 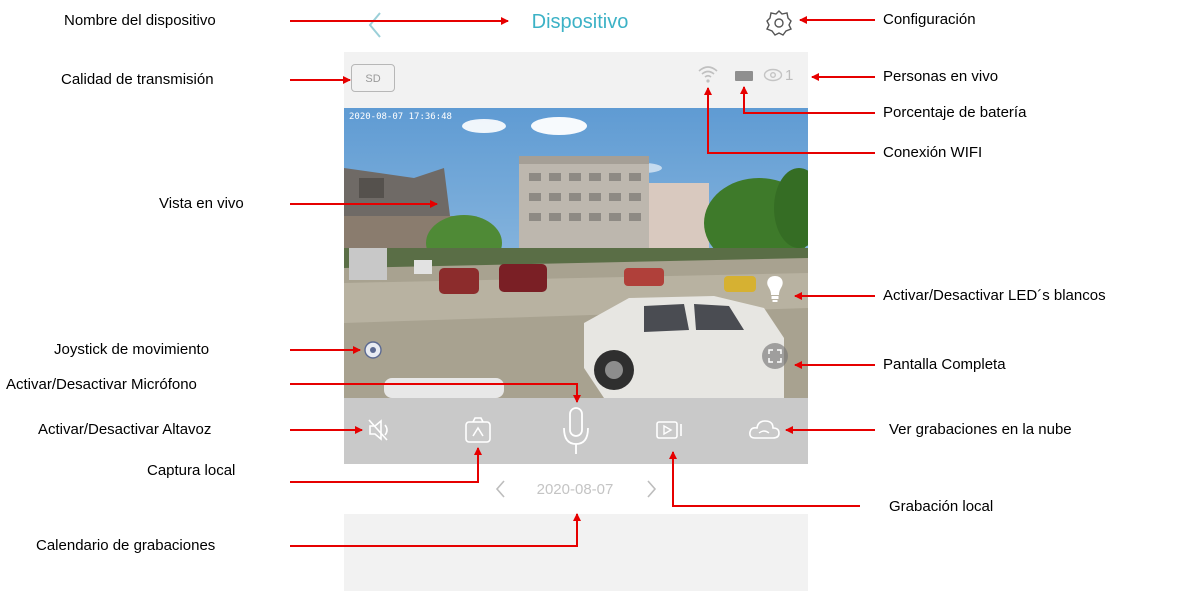 I want to click on eye-icon, so click(x=773, y=75).